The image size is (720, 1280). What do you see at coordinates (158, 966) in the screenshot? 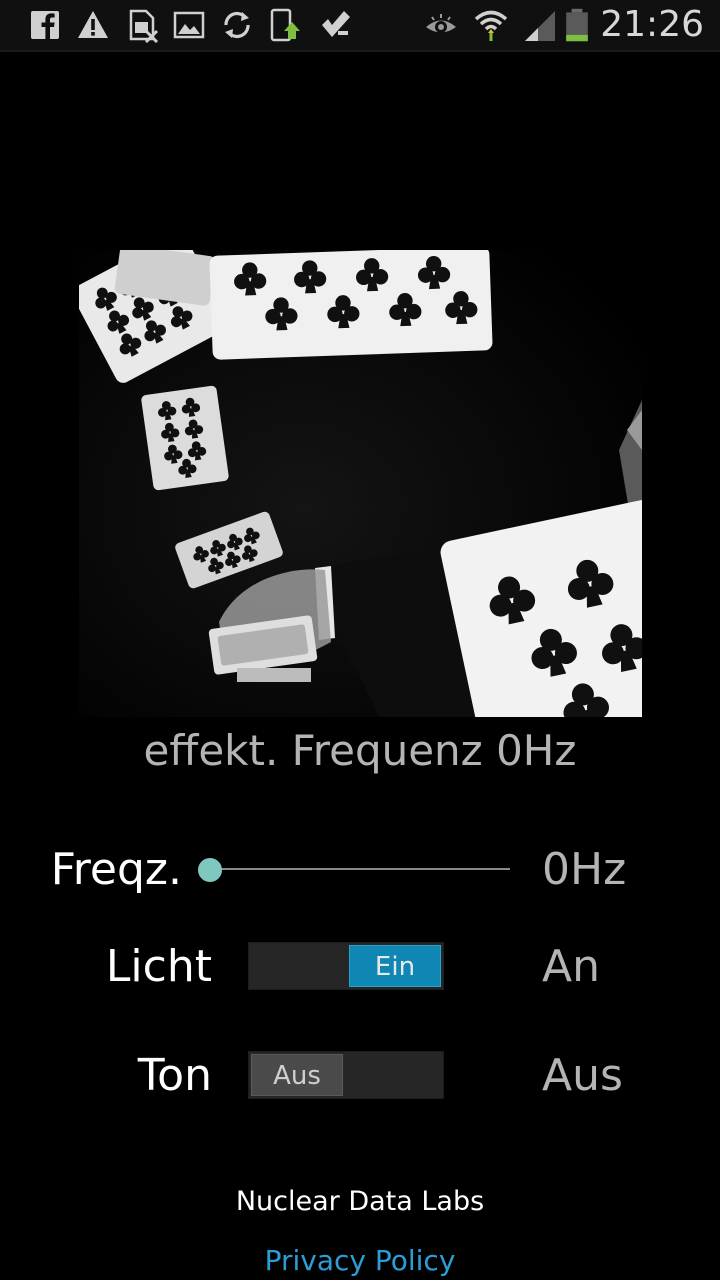
I see `light-label: Licht` at bounding box center [158, 966].